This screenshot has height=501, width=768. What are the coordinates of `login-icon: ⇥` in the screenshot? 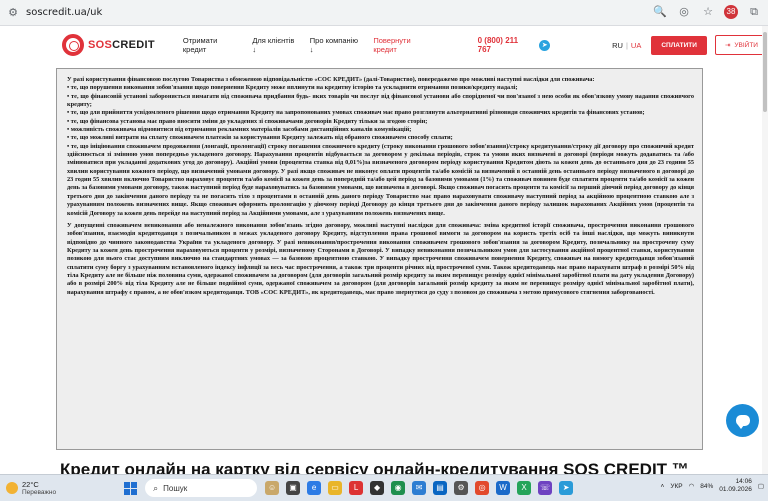 It's located at (727, 45).